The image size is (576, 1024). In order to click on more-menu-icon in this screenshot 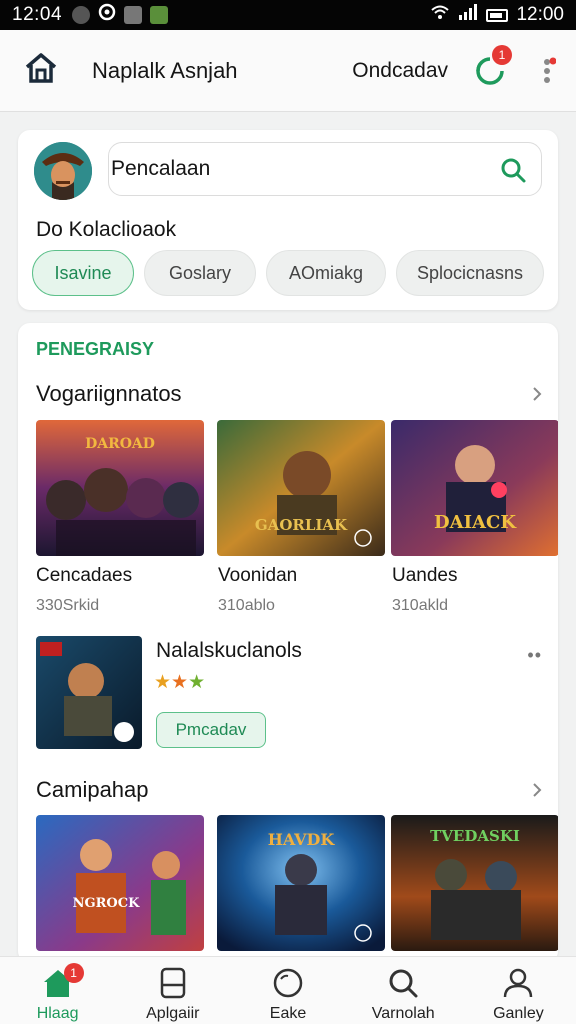, I will do `click(549, 71)`.